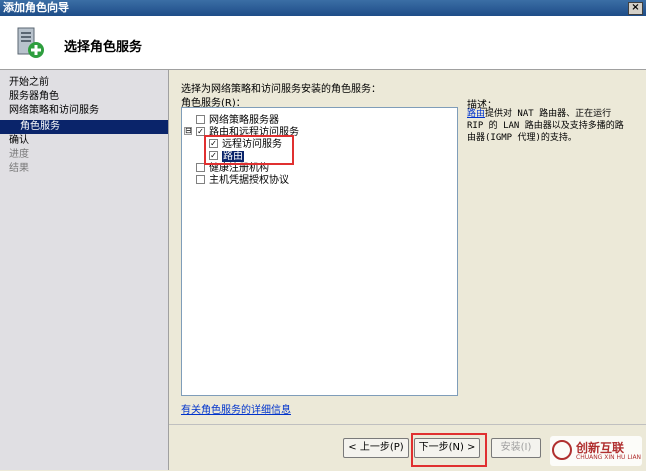 The width and height of the screenshot is (646, 471). What do you see at coordinates (36, 7) in the screenshot?
I see `window-title: 添加角色向导` at bounding box center [36, 7].